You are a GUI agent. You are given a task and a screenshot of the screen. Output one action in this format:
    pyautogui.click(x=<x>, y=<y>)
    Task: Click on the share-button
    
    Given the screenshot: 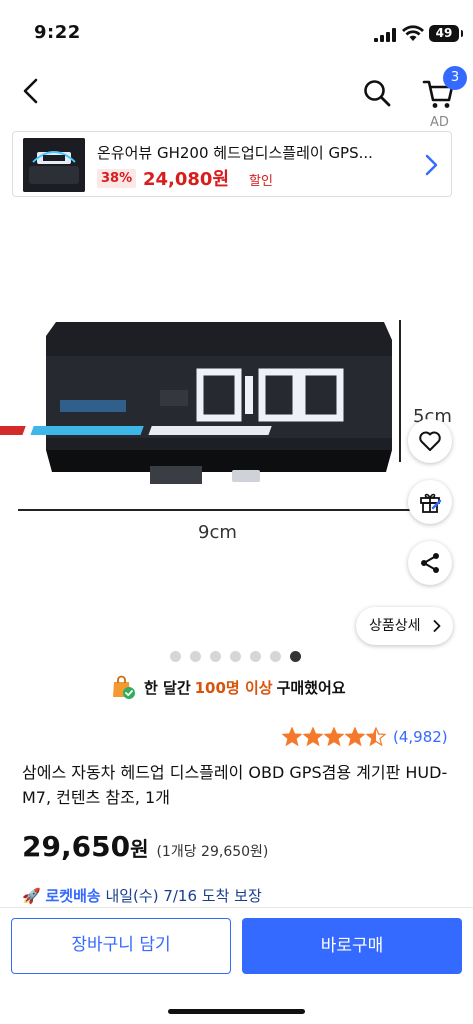 What is the action you would take?
    pyautogui.click(x=430, y=563)
    